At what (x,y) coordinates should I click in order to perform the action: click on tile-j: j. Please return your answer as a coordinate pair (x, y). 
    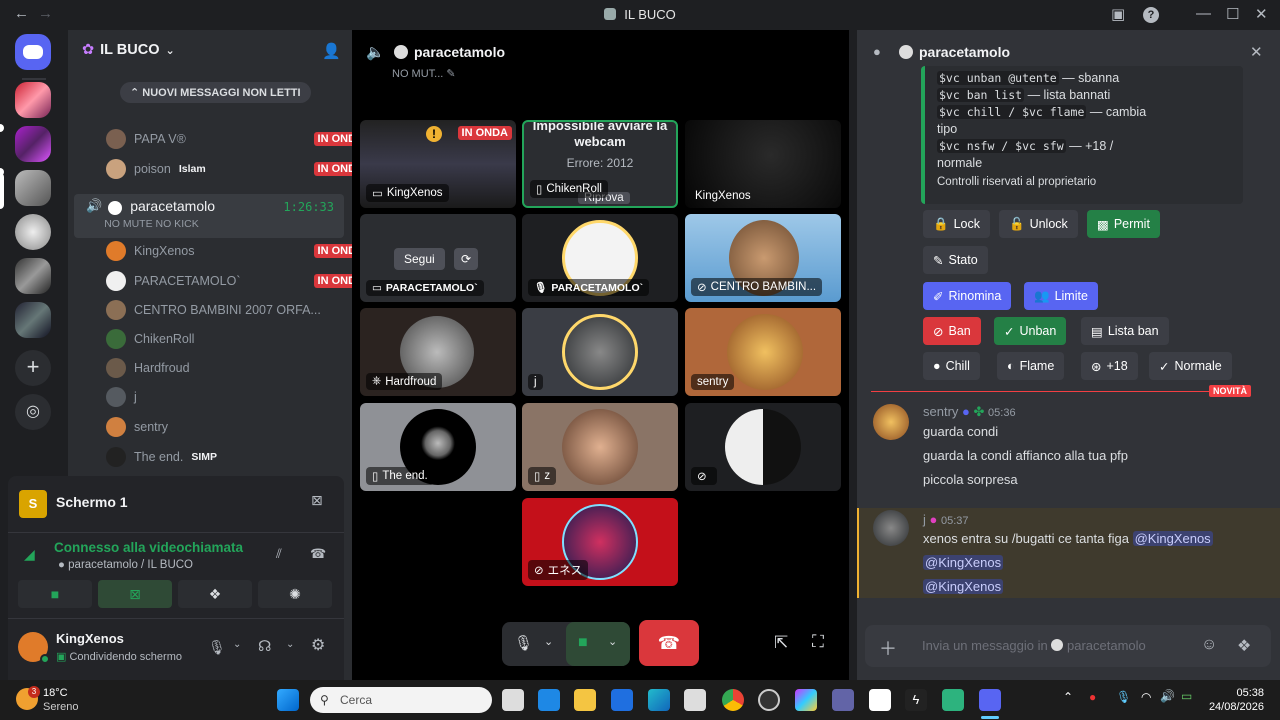
    Looking at the image, I should click on (600, 352).